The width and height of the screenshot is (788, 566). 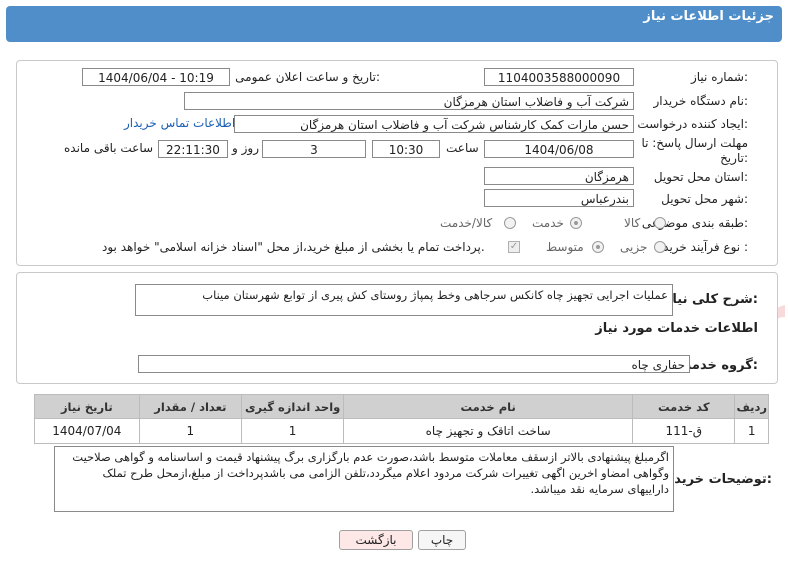 What do you see at coordinates (751, 431) in the screenshot?
I see `cell-row: 1` at bounding box center [751, 431].